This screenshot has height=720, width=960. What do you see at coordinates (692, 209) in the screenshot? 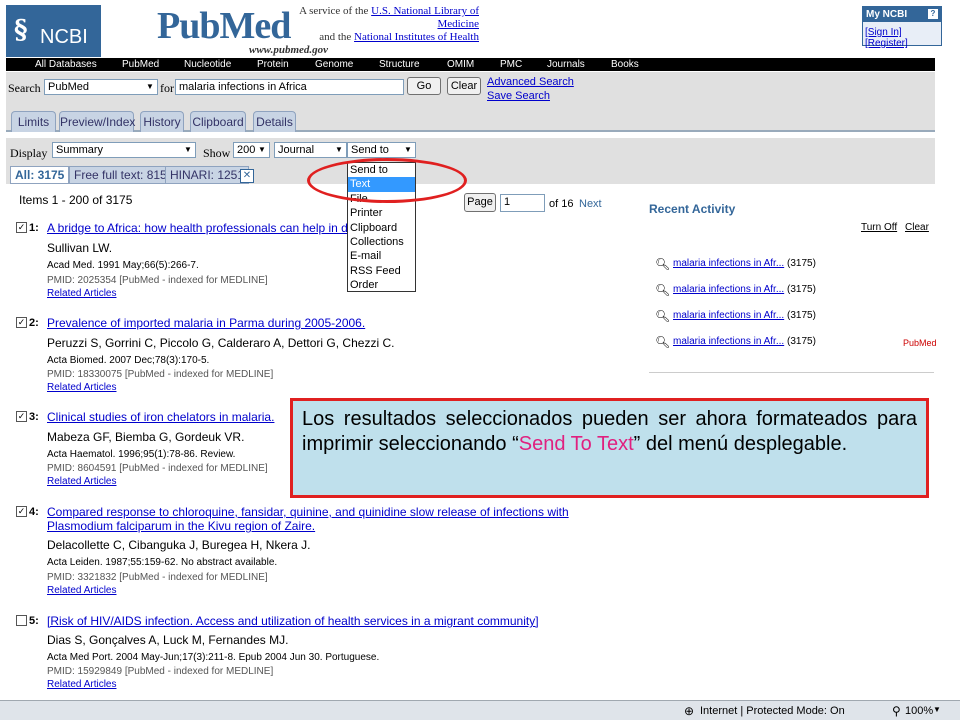
I see `recent-activity-title: Recent Activity` at bounding box center [692, 209].